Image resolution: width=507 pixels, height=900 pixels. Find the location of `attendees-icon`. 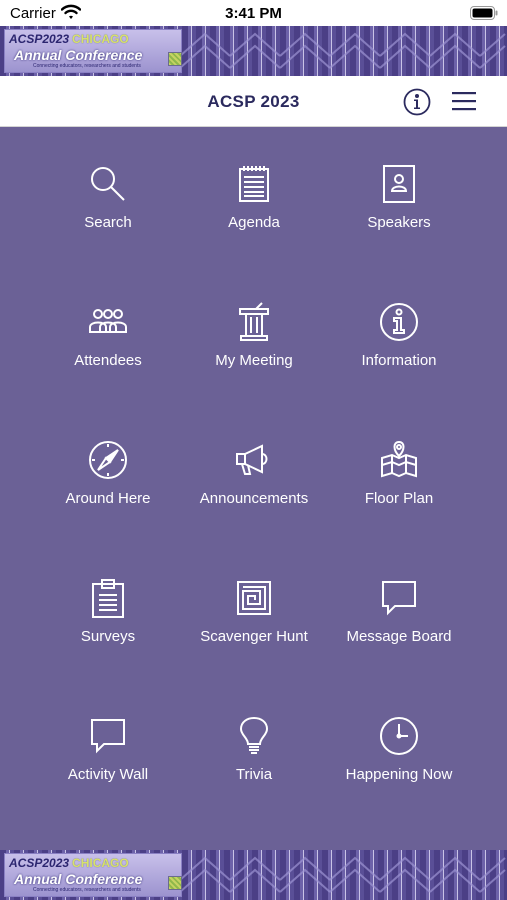

attendees-icon is located at coordinates (108, 322).